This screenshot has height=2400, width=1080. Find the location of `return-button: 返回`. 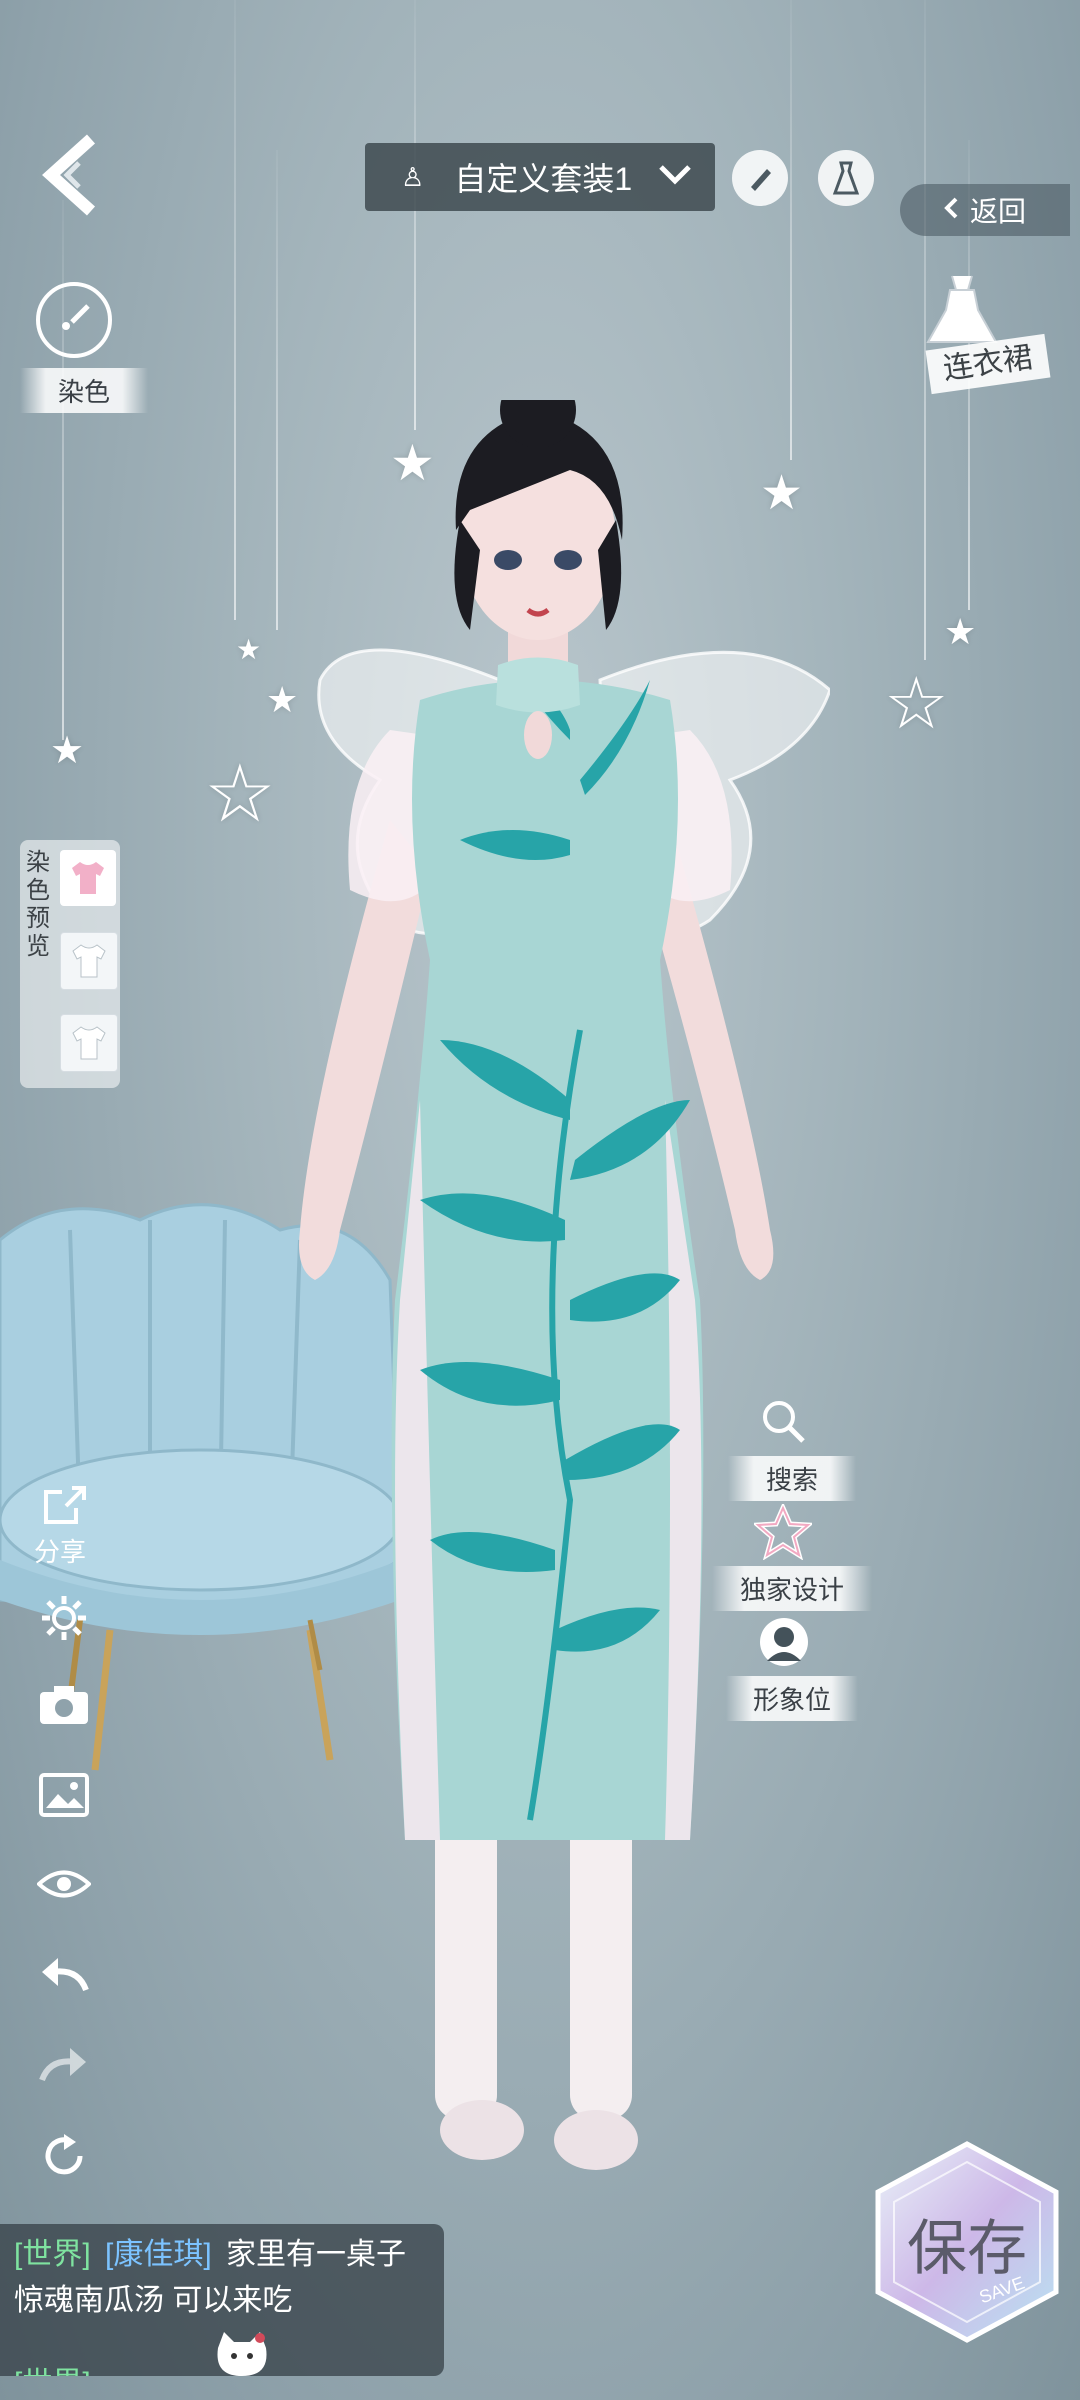

return-button: 返回 is located at coordinates (985, 210).